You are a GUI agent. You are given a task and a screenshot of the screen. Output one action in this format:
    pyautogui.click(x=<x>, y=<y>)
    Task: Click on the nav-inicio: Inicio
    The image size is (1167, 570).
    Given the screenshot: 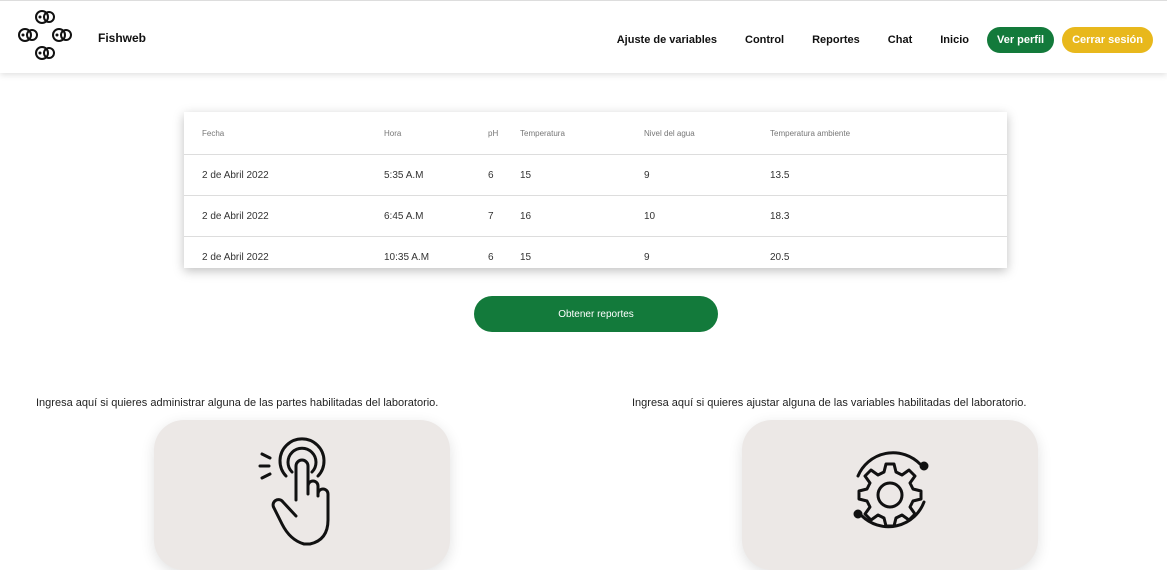 What is the action you would take?
    pyautogui.click(x=954, y=40)
    